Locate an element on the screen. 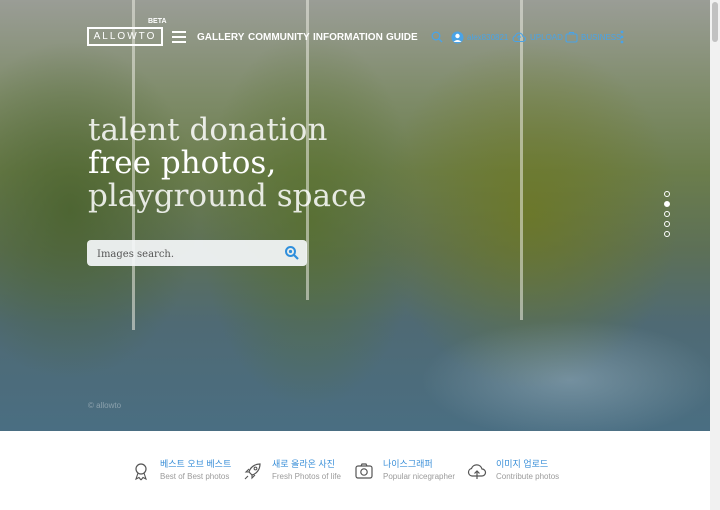  nav-gallery: GALLERY is located at coordinates (220, 37).